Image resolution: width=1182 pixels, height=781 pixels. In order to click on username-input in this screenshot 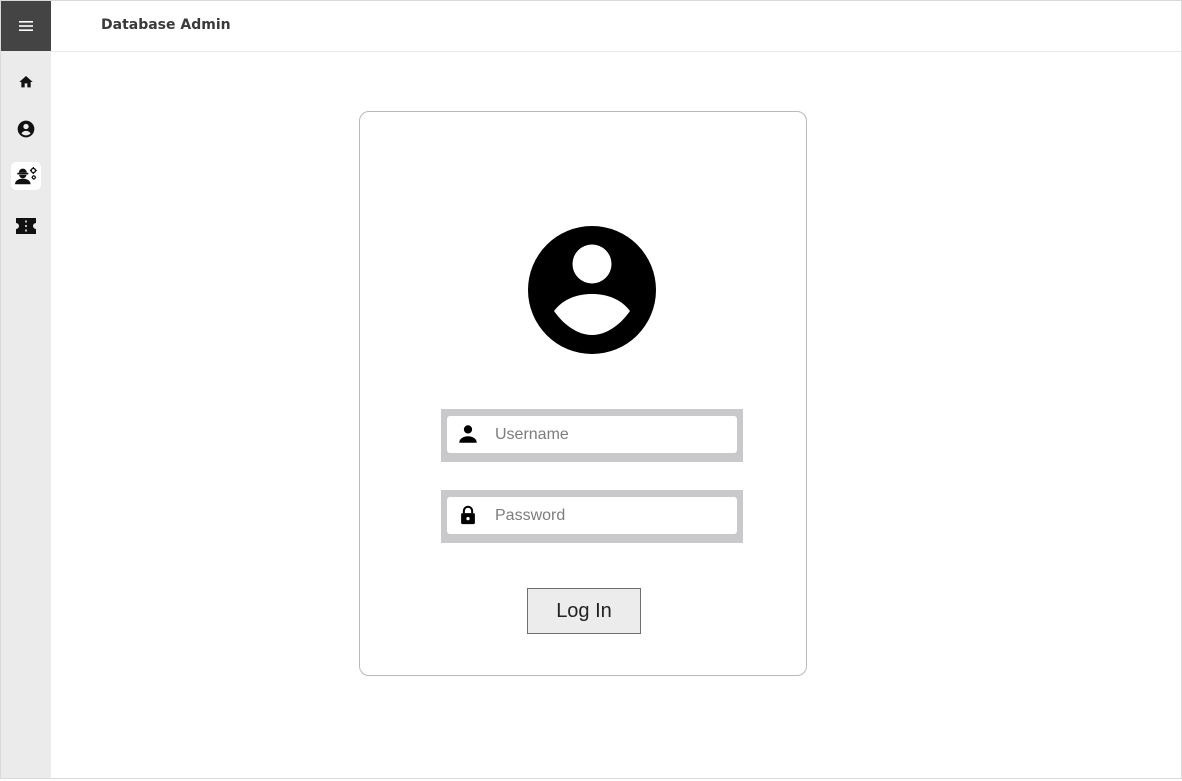, I will do `click(613, 434)`.